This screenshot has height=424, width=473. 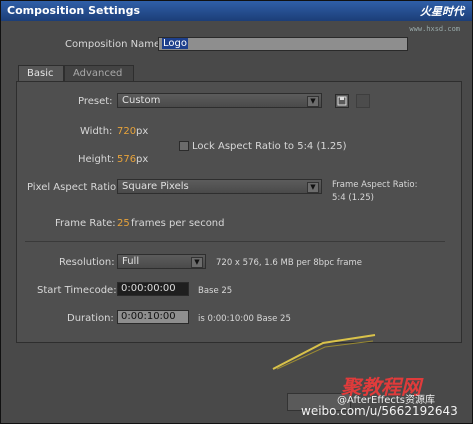 I want to click on resolution-label: Resolution:, so click(x=87, y=262).